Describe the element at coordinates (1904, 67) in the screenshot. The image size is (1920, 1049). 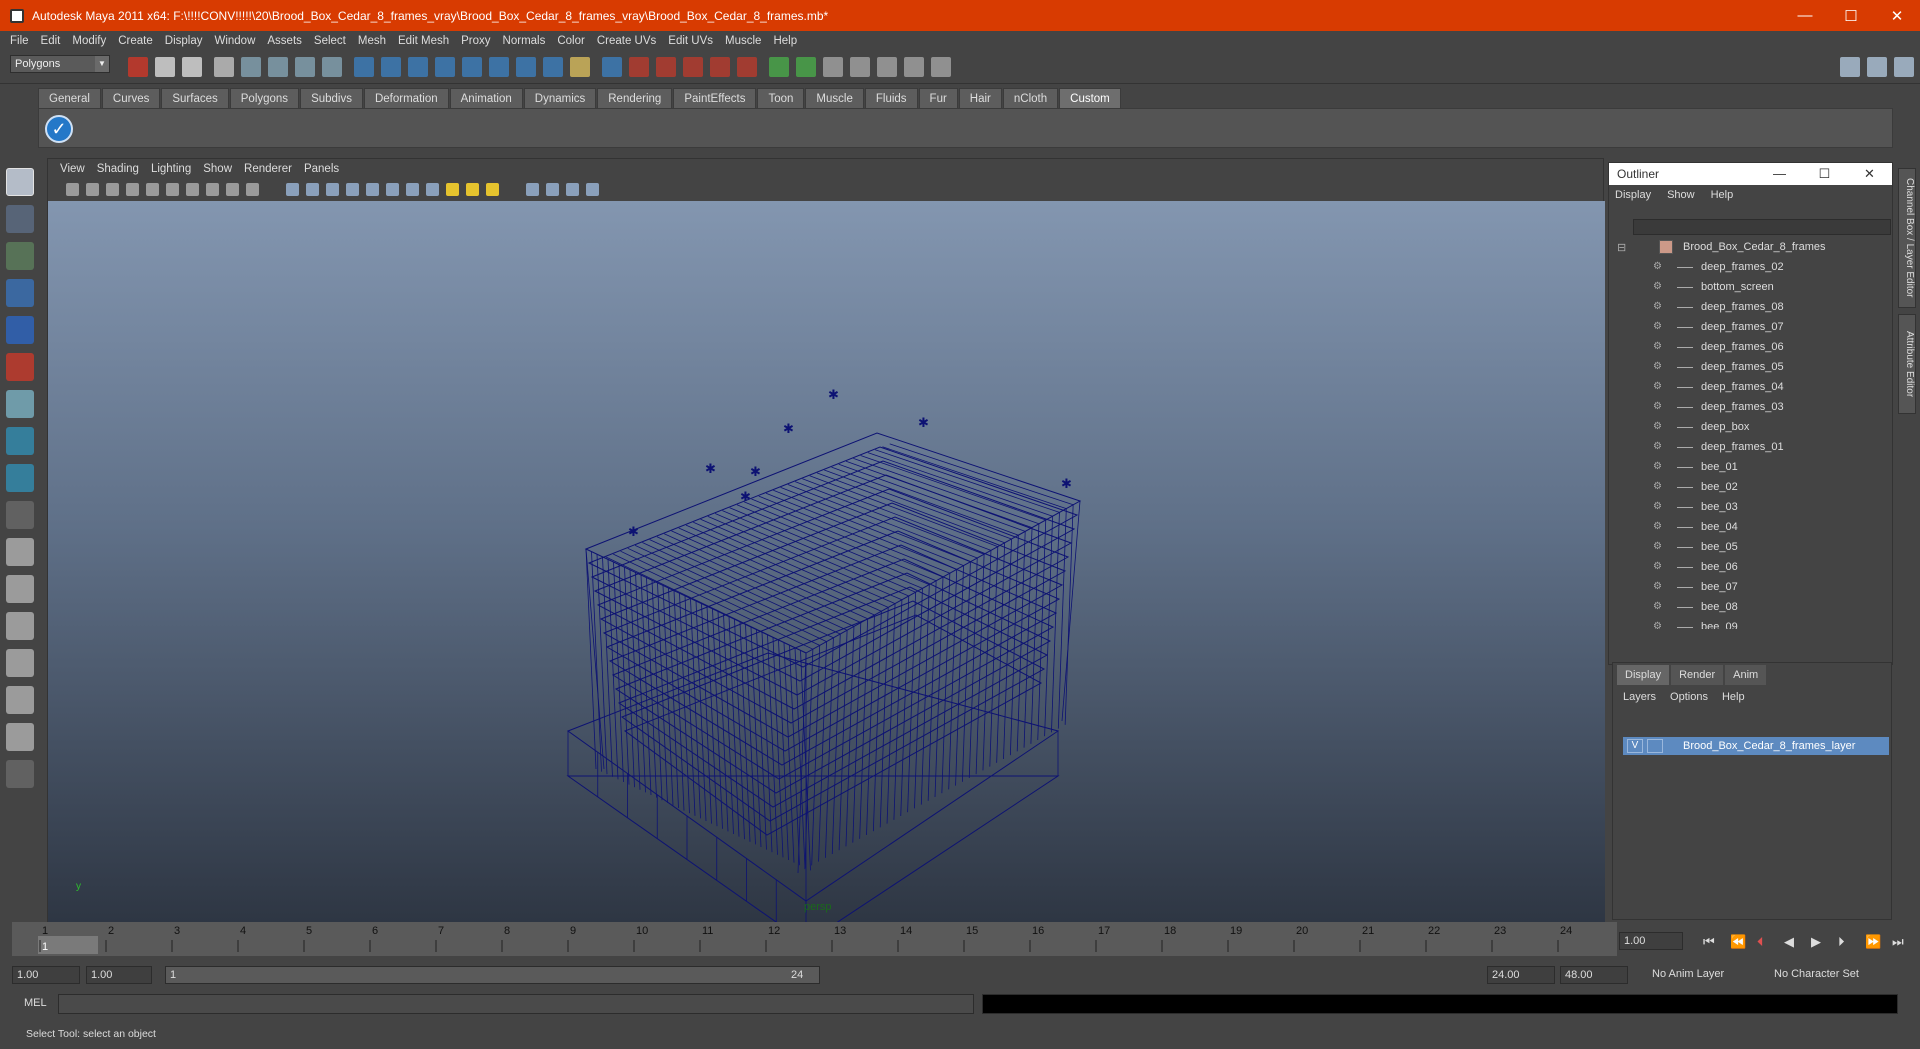
I see `layout-grid-icon` at that location.